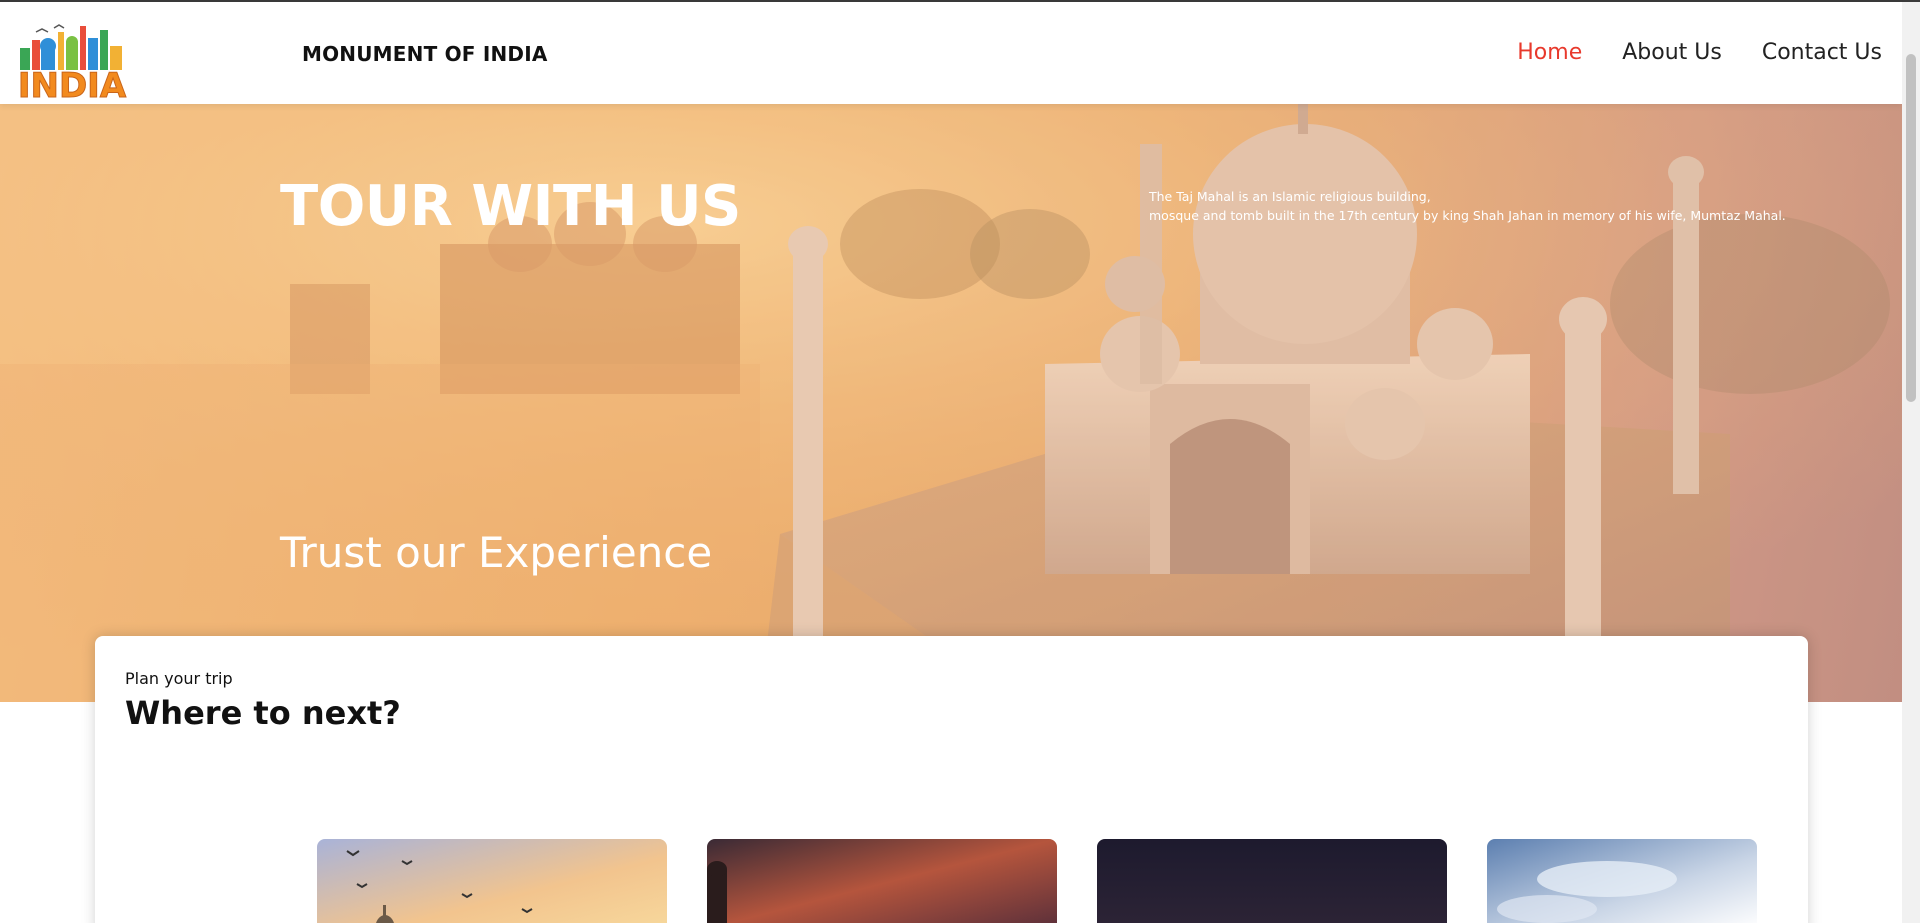 The width and height of the screenshot is (1920, 923). I want to click on main-nav: Home About Us Contact Us, so click(1699, 52).